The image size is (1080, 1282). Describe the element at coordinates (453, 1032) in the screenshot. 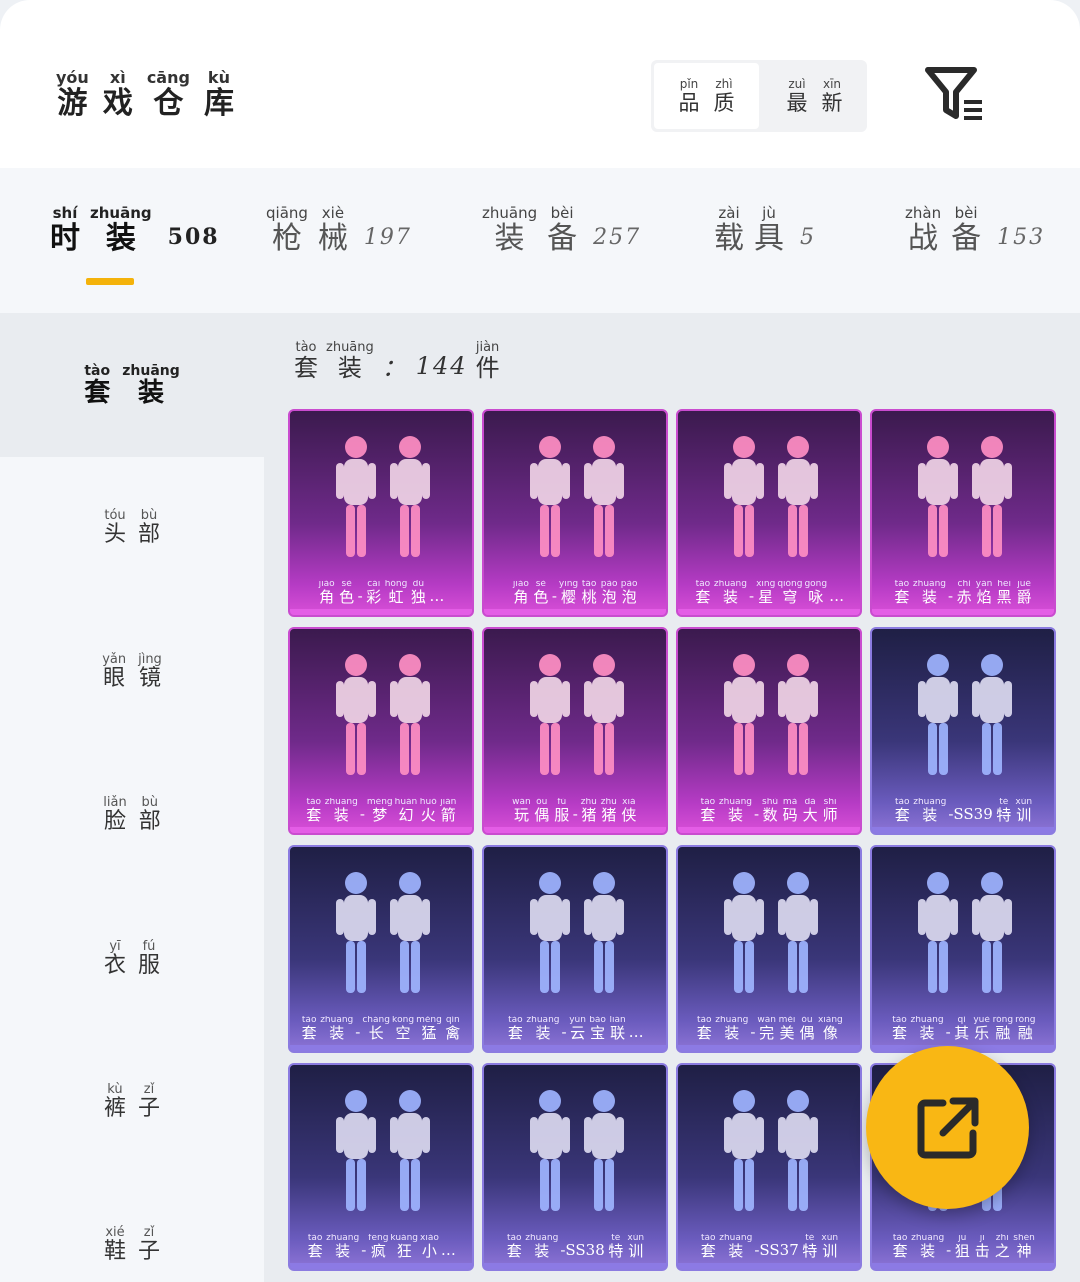

I see `hanzi: 禽` at that location.